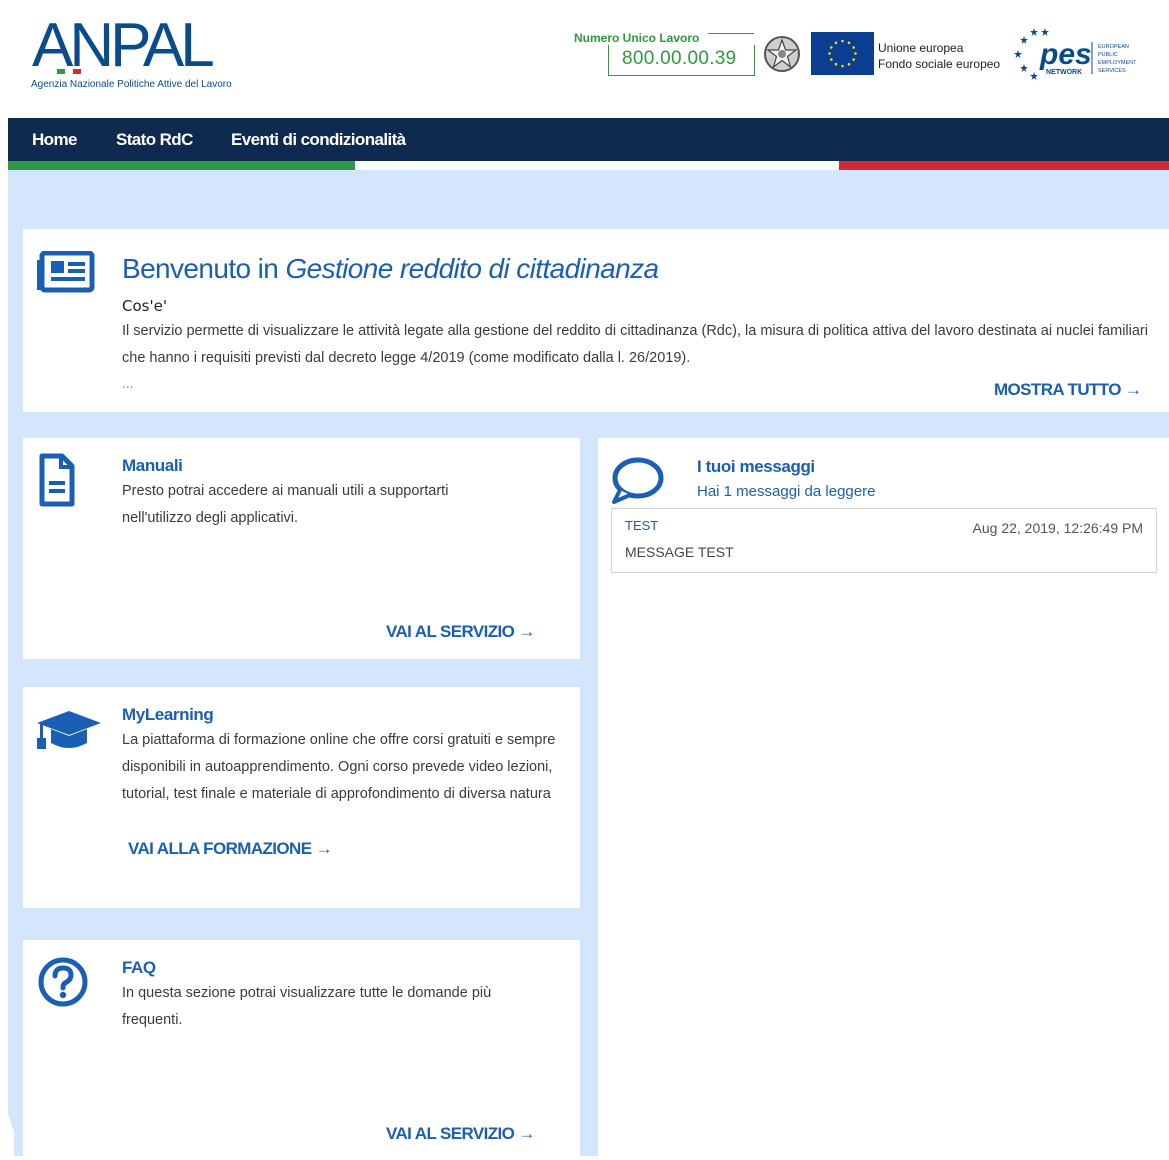 Image resolution: width=1169 pixels, height=1160 pixels. I want to click on svg-text:EUROPEAN PUBLIC: EUROPEAN PUBLIC EMPLOYMENT SERVICES, so click(1118, 59).